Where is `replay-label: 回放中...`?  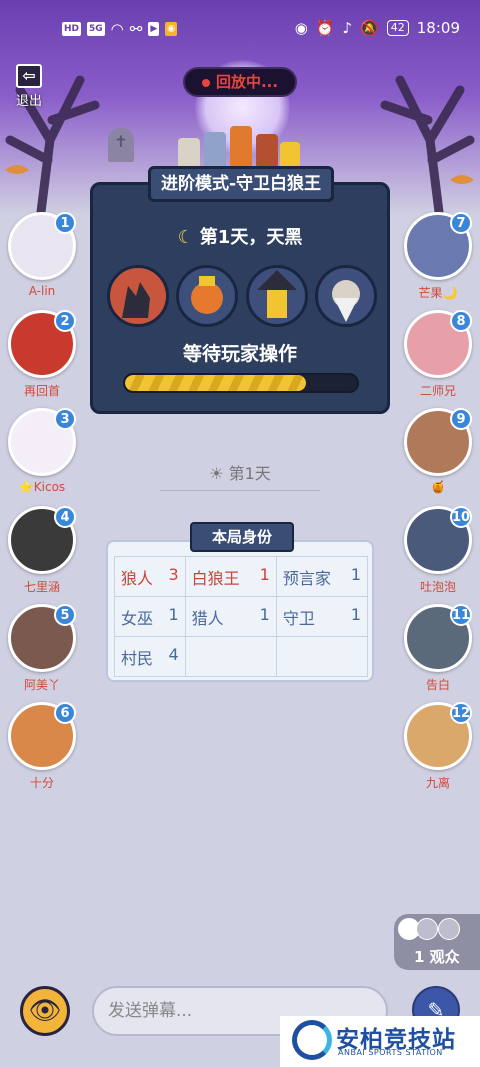
replay-label: 回放中... is located at coordinates (247, 82).